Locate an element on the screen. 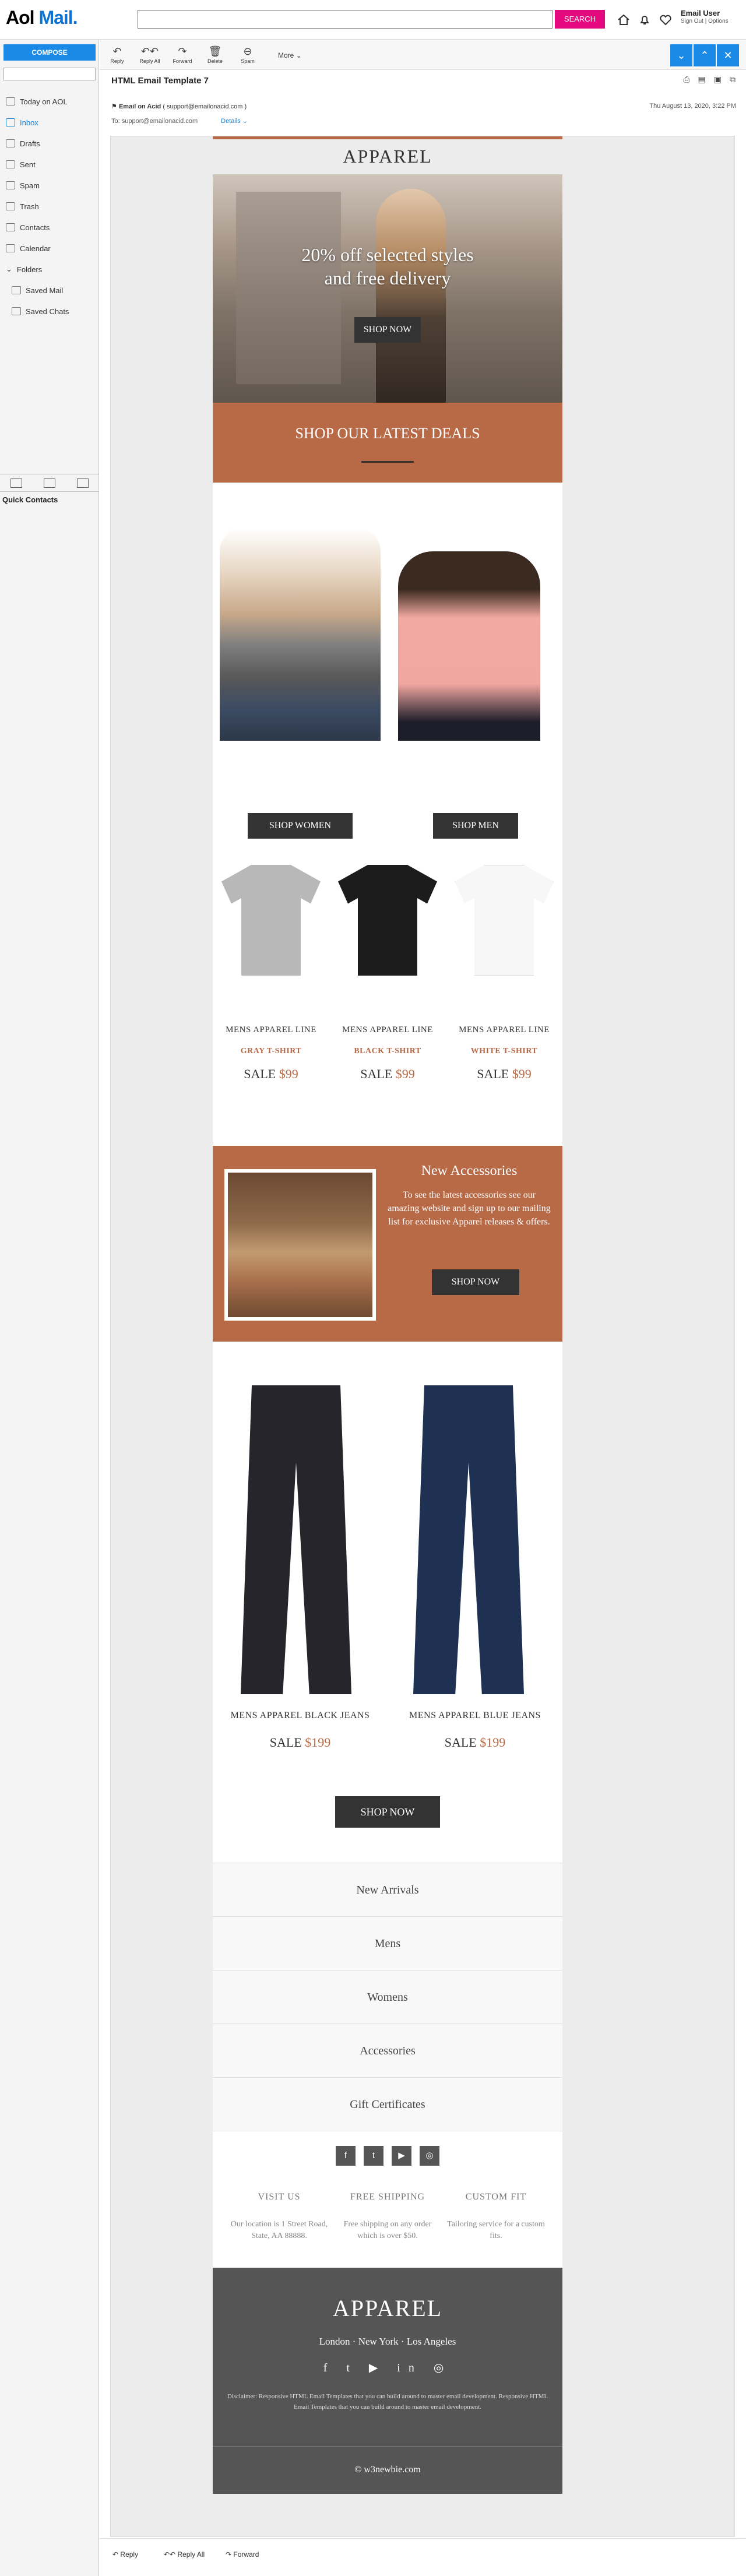 The image size is (746, 2576). compose-button: COMPOSE is located at coordinates (49, 53).